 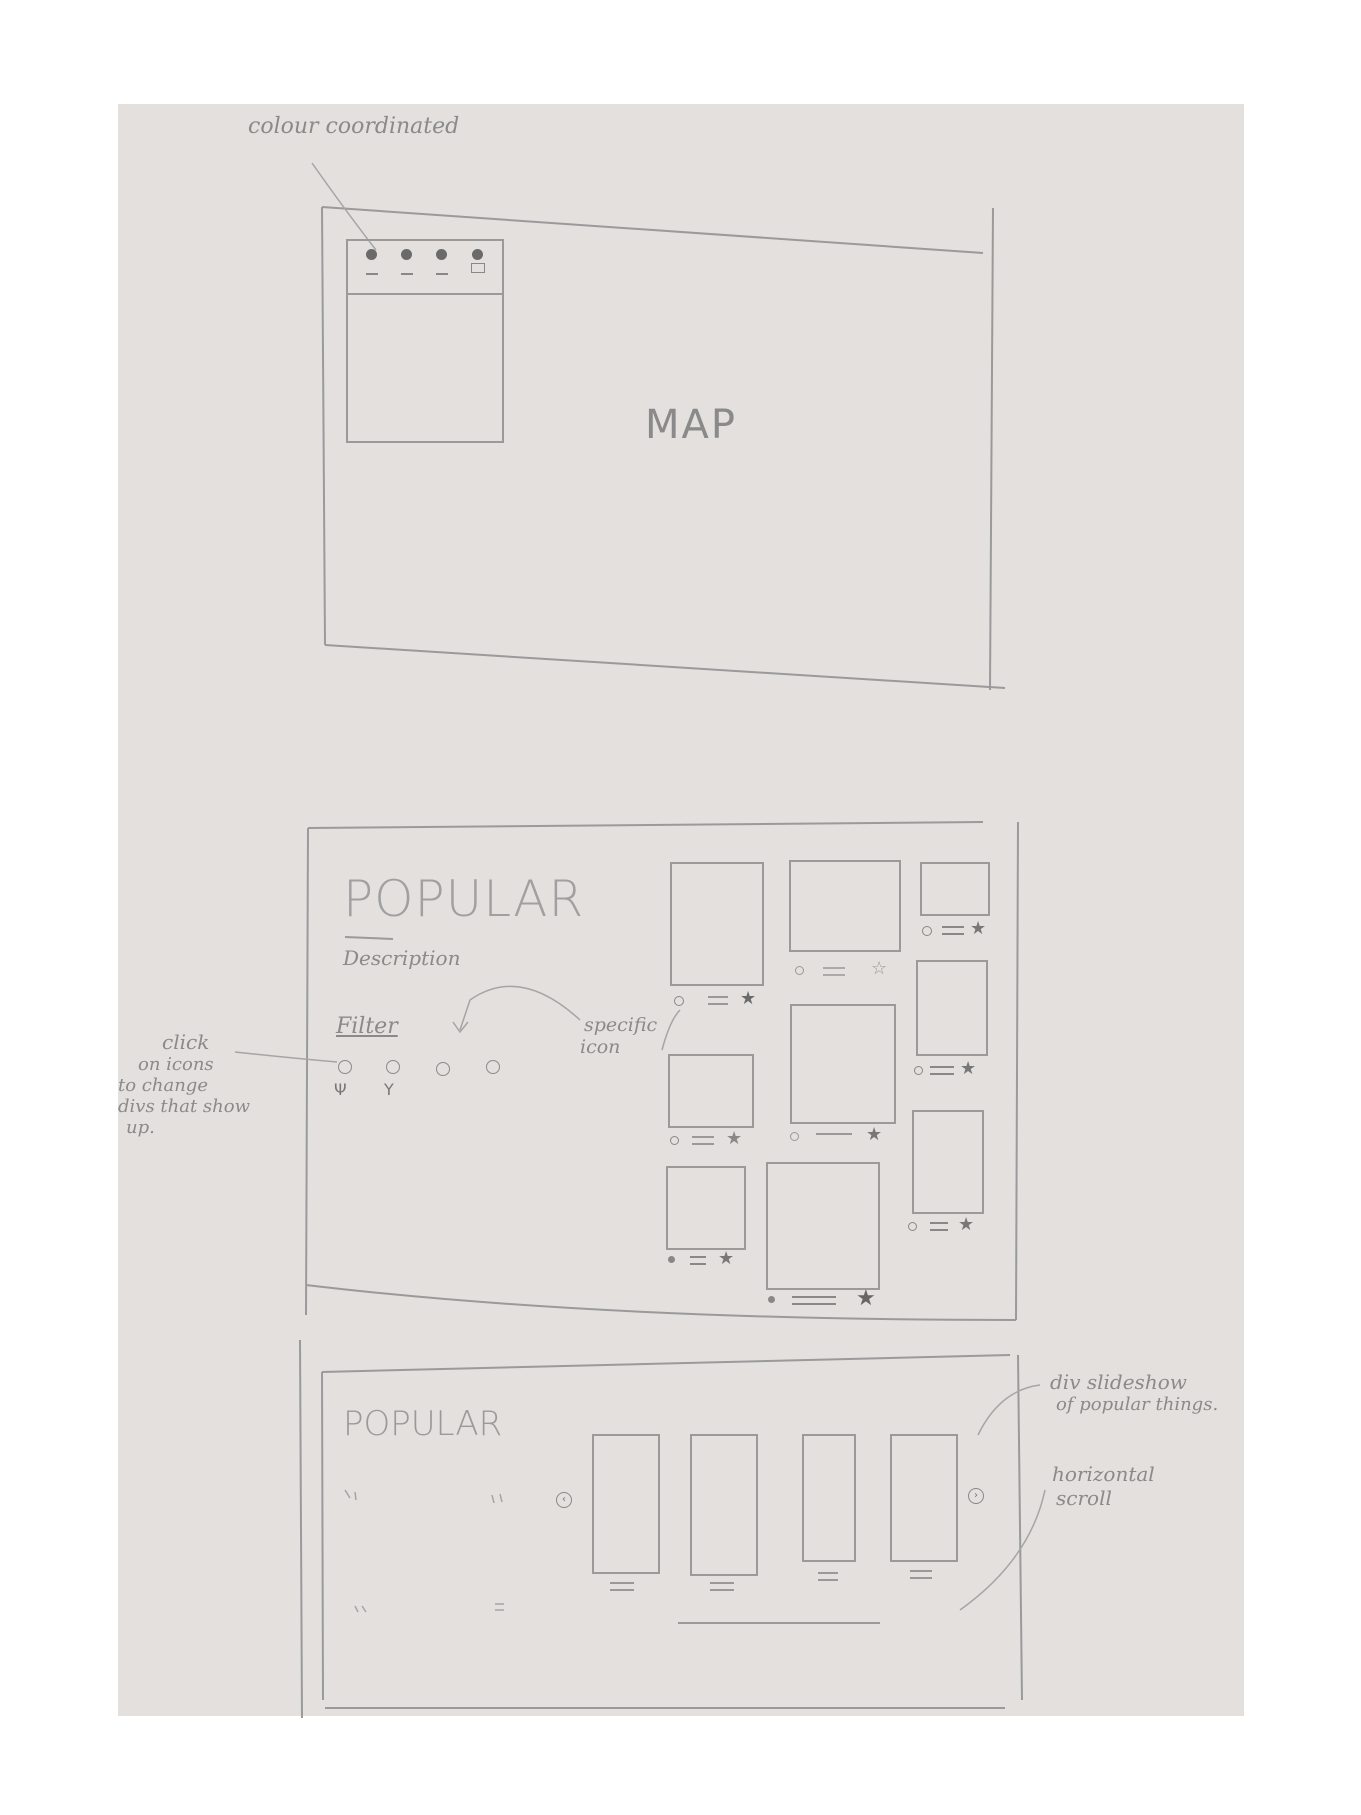 I want to click on popular-title-slideshow: POPULAR, so click(x=423, y=1424).